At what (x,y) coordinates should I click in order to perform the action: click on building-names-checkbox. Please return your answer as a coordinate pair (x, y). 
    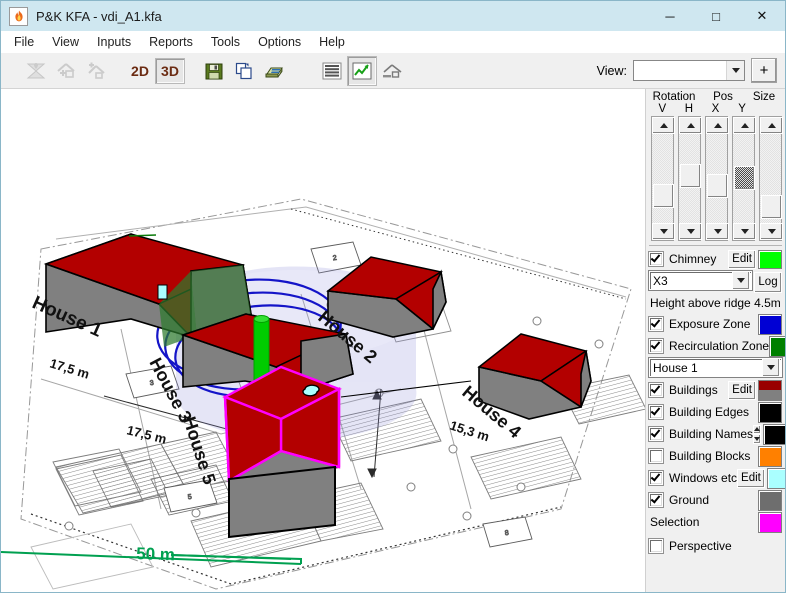
    Looking at the image, I should click on (656, 434).